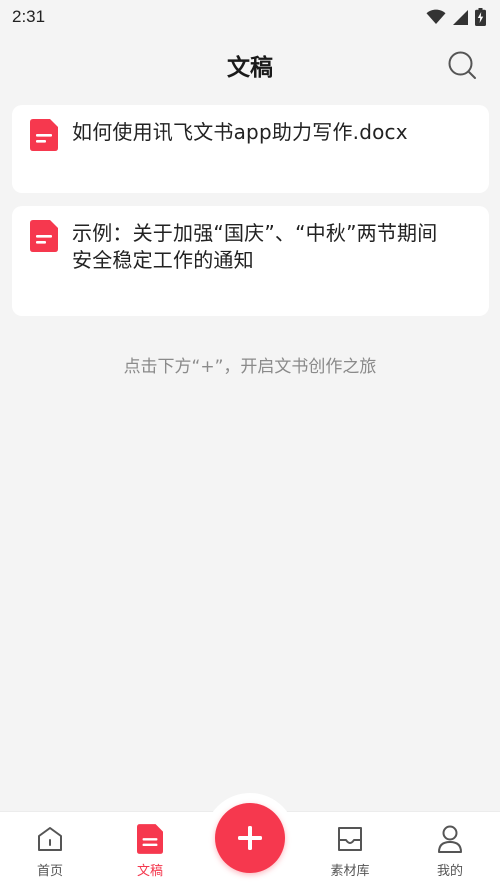 This screenshot has width=500, height=889. What do you see at coordinates (255, 233) in the screenshot?
I see `document-title-line: 示例：关于加强“国庆”、“中秋”两节期间` at bounding box center [255, 233].